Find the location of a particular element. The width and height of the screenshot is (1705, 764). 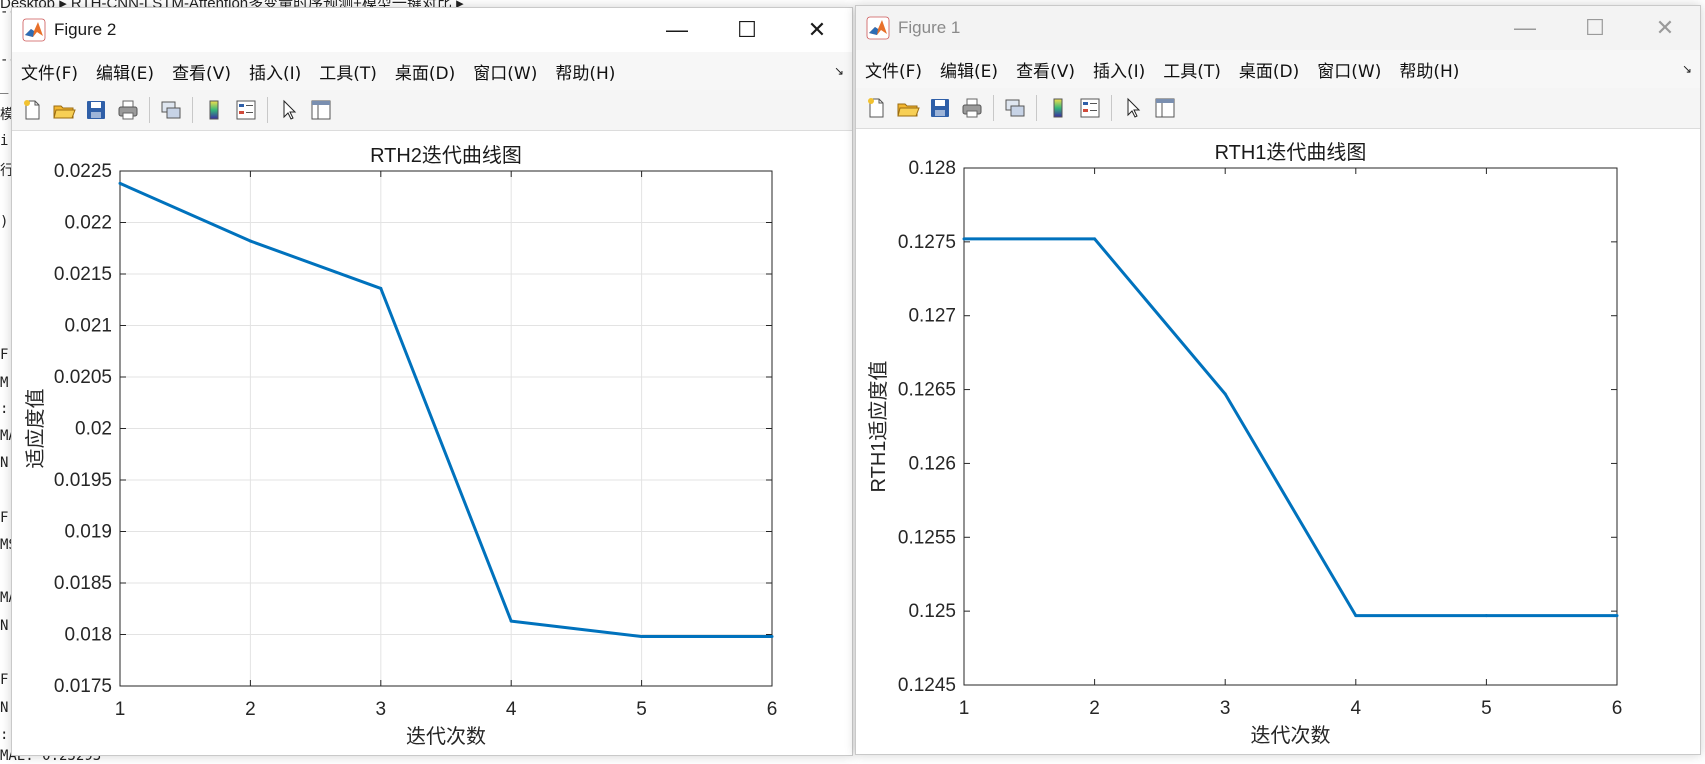

y-tick-label: 0.0205 is located at coordinates (83, 377).